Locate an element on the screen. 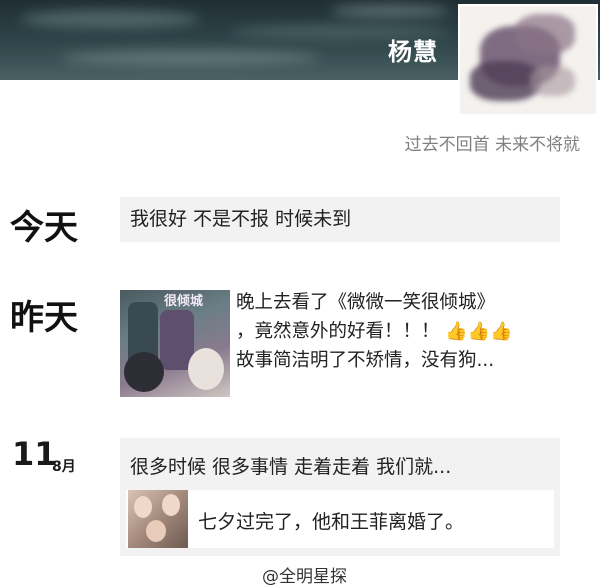 The width and height of the screenshot is (600, 588). post-yesterday-line2-text: ，竟然意外的好看！！！ is located at coordinates (338, 331).